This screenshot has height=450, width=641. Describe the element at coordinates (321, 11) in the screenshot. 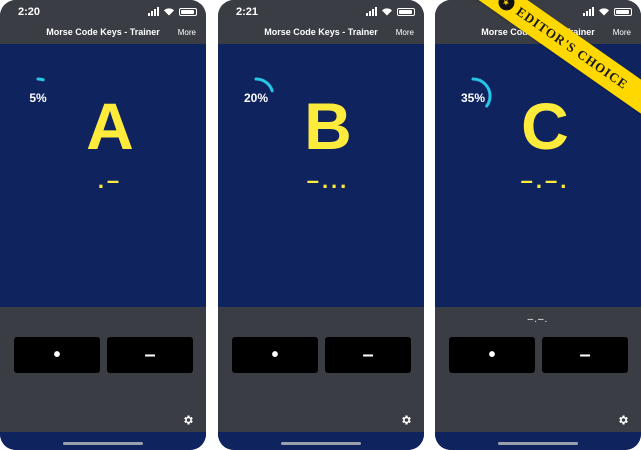

I see `status-bar: 2:21` at that location.